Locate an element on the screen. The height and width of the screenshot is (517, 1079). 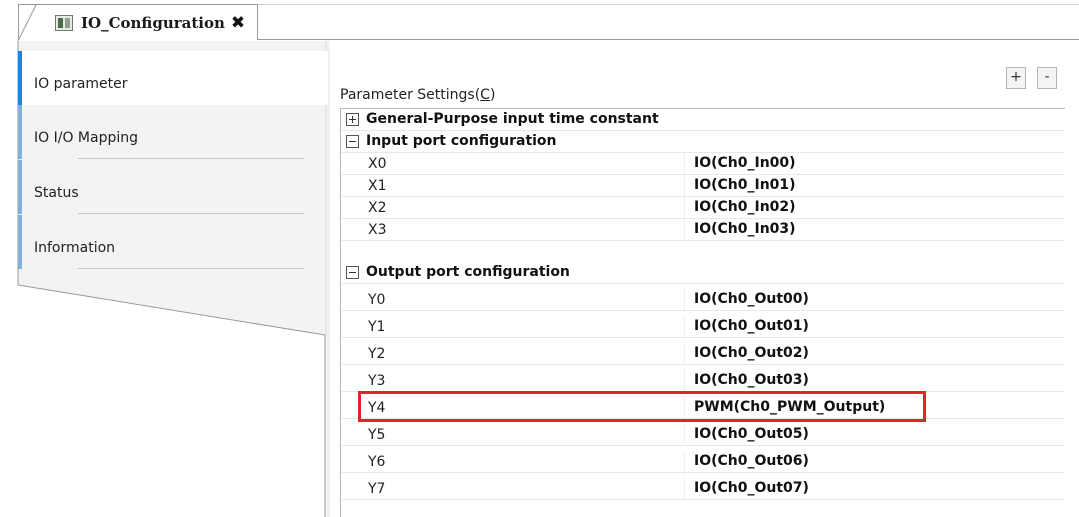
tab-io-configuration: IO_Configuration ✖ is located at coordinates (138, 22).